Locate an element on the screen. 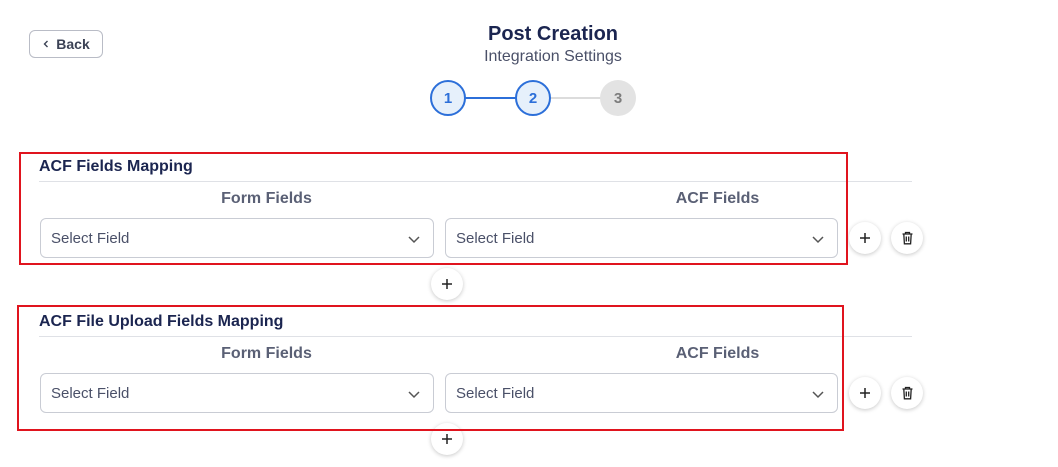 Image resolution: width=1058 pixels, height=467 pixels. step-connector-completed is located at coordinates (490, 98).